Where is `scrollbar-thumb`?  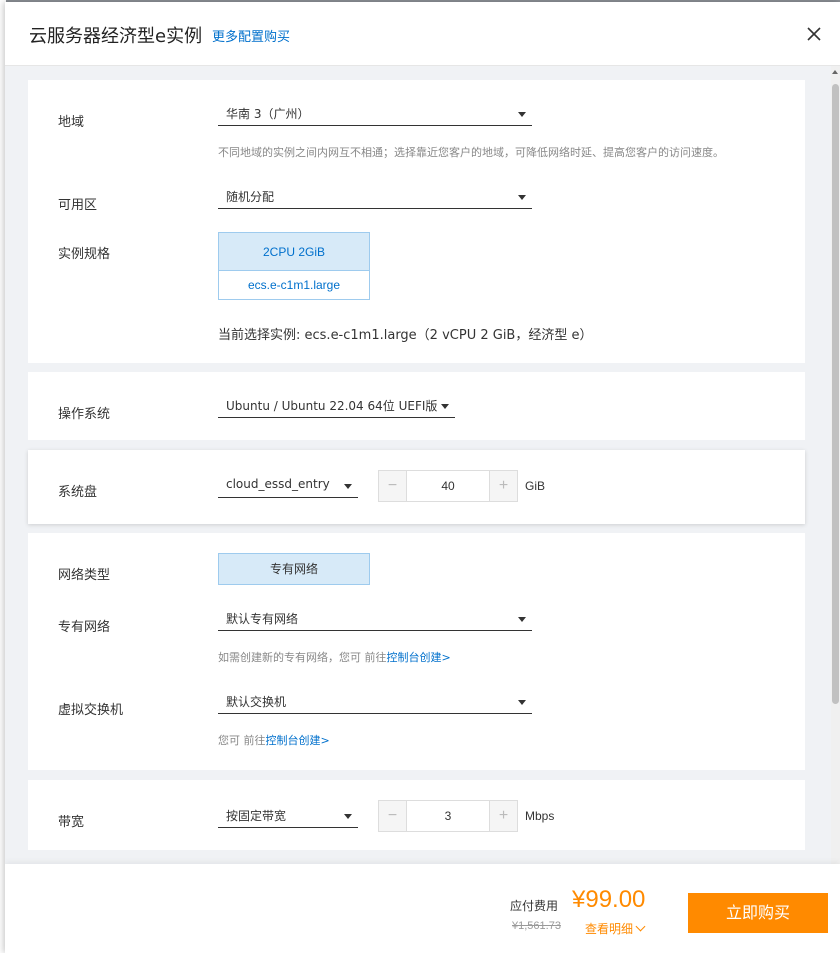 scrollbar-thumb is located at coordinates (835, 394).